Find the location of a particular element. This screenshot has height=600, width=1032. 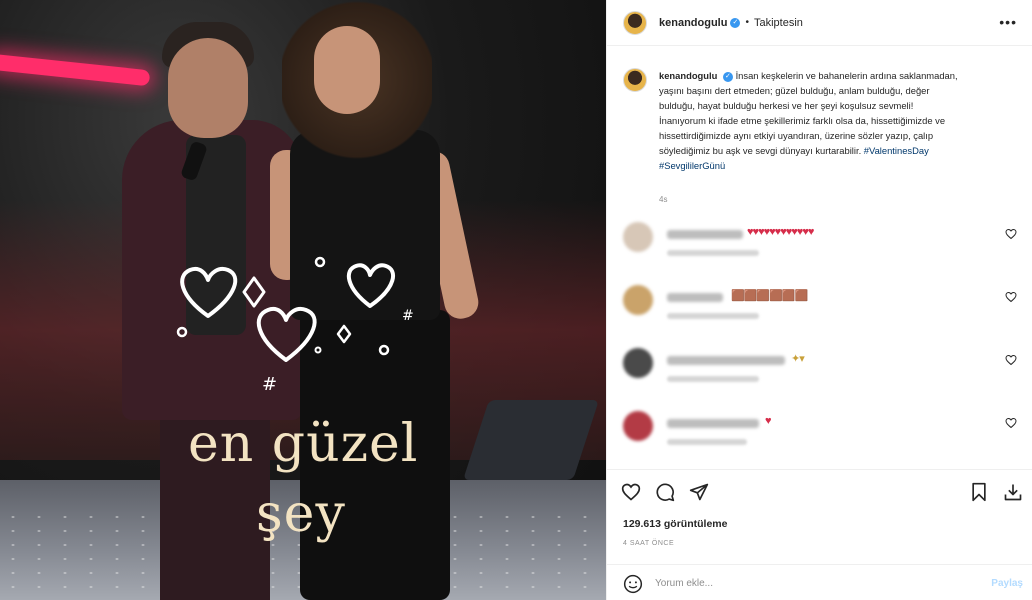

comment-item: 🟫🟫🟫🟫🟫🟫 is located at coordinates (823, 307).